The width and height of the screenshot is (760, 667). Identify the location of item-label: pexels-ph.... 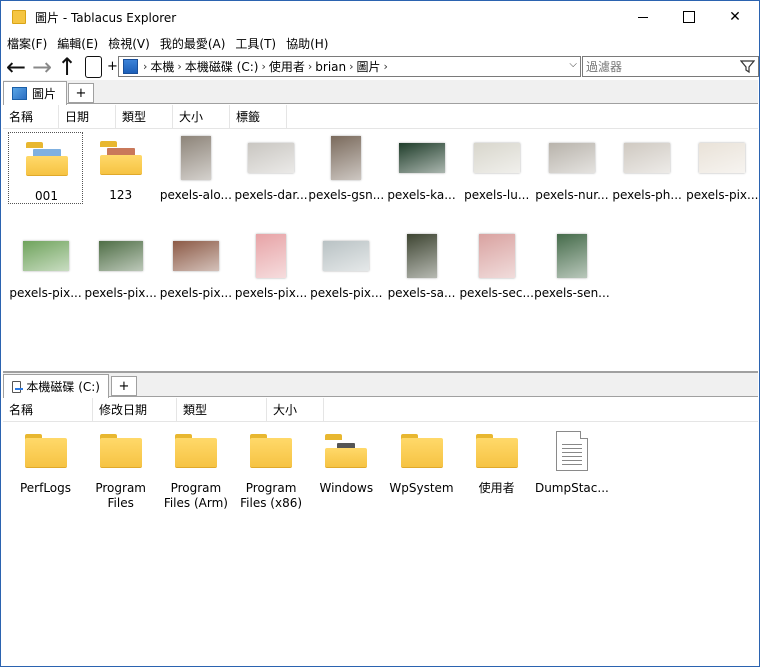
(647, 195).